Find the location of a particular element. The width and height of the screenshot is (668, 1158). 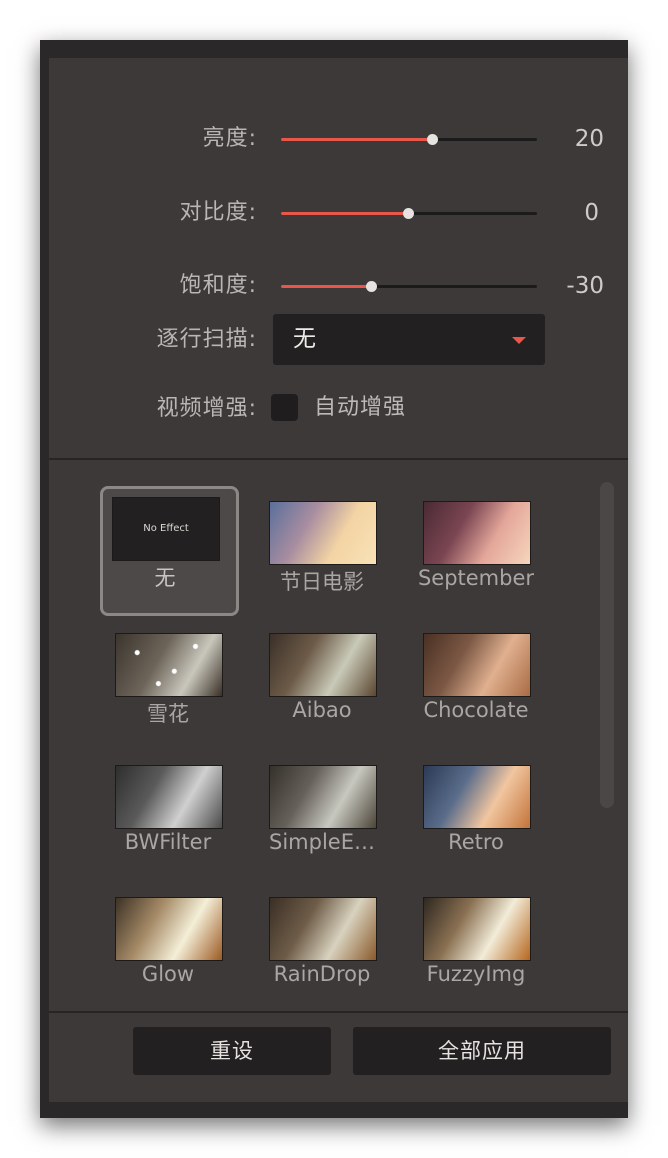

effect-item: Glow is located at coordinates (168, 946).